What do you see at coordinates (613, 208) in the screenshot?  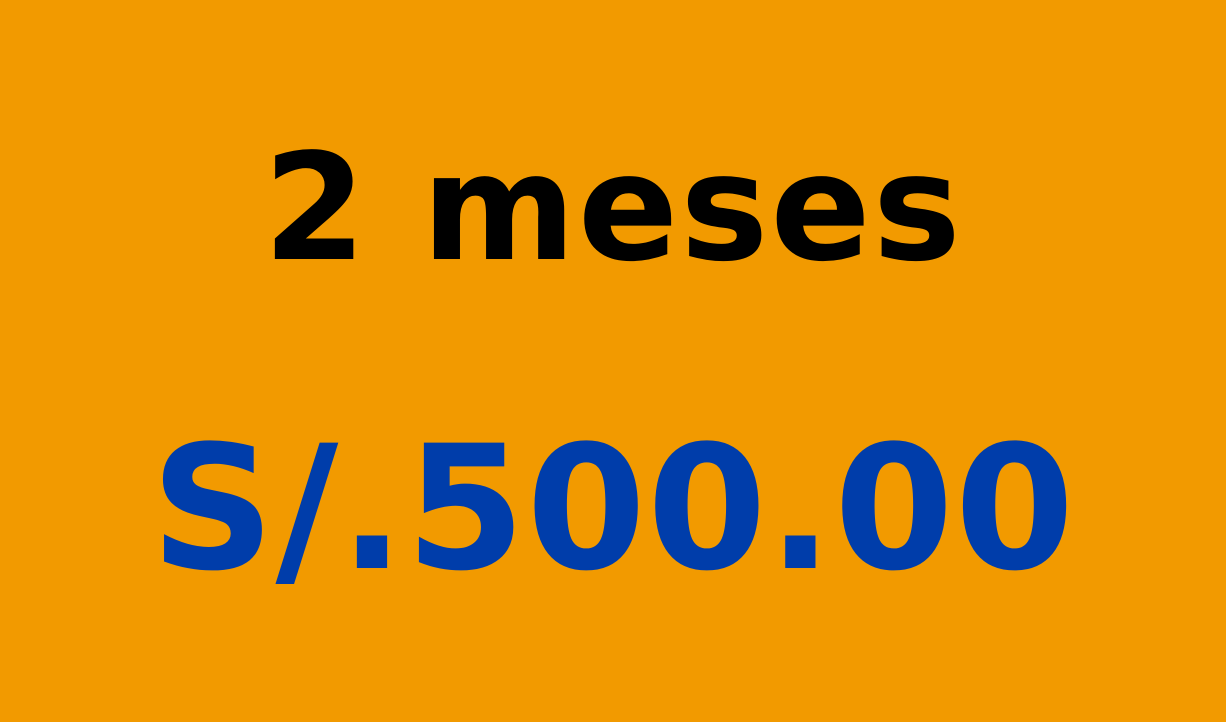 I see `duration-label: 2 meses` at bounding box center [613, 208].